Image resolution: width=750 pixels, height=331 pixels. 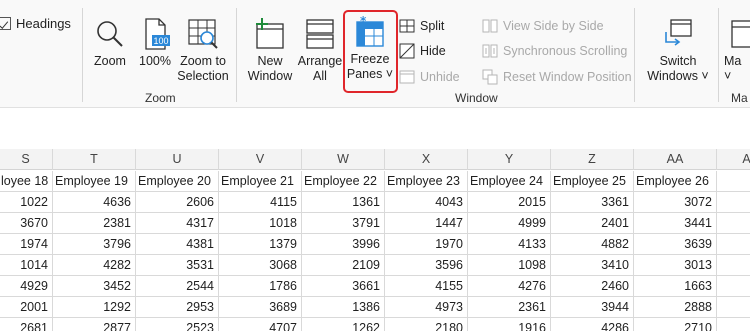 I want to click on table-cell: 3068, so click(x=260, y=265).